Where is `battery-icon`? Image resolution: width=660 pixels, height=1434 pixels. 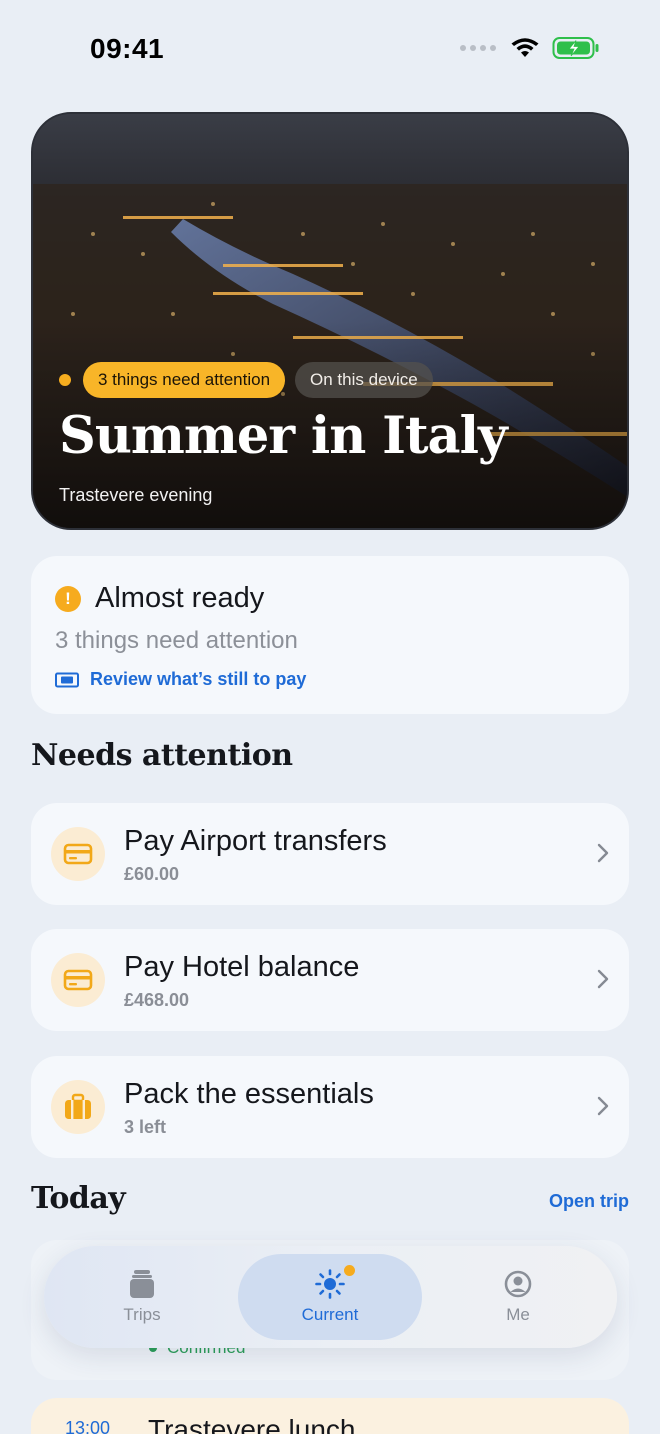 battery-icon is located at coordinates (575, 48).